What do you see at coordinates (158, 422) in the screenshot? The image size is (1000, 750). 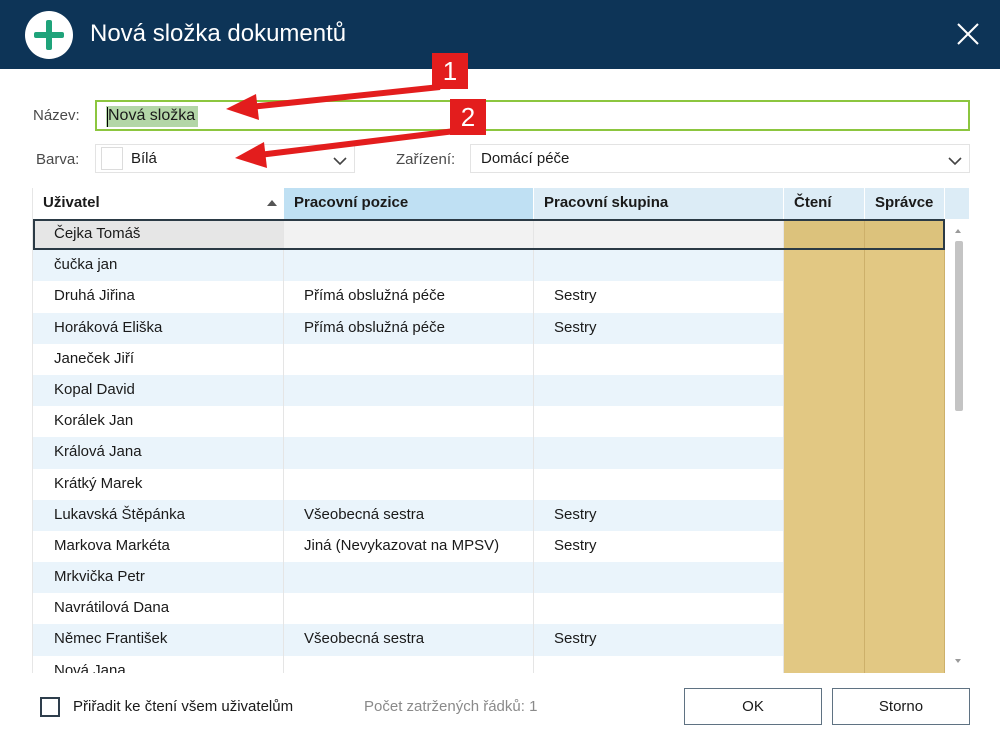 I see `cell-user: Korálek Jan` at bounding box center [158, 422].